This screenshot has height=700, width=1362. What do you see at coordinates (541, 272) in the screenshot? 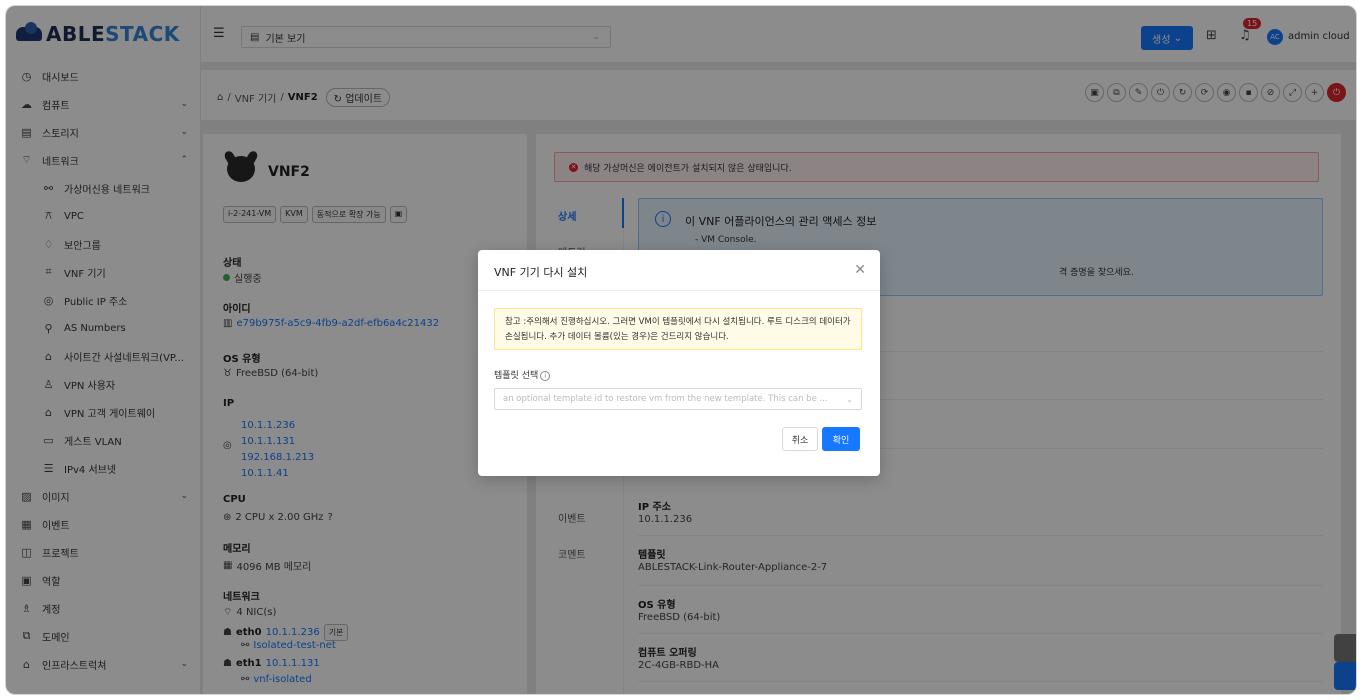
I see `dialog-title: VNF 기기 다시 설치` at bounding box center [541, 272].